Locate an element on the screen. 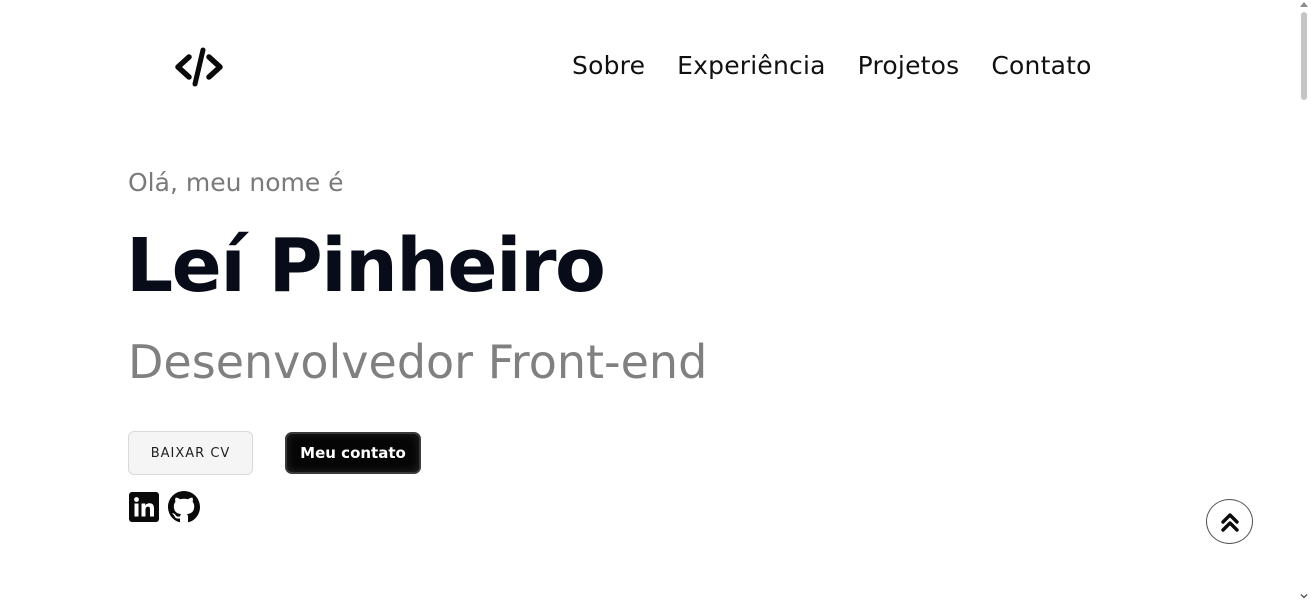 This screenshot has width=1311, height=604. double-chevron-up-icon is located at coordinates (1229, 522).